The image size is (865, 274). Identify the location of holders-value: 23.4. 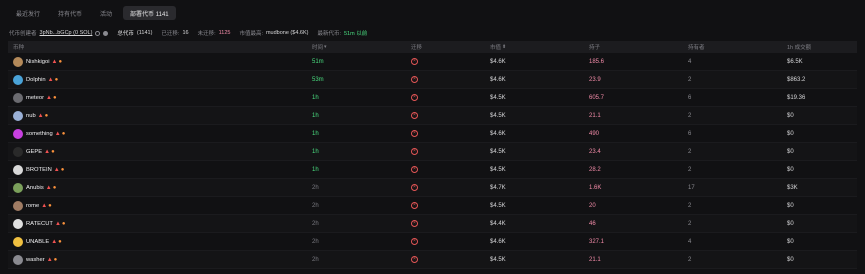
(595, 151).